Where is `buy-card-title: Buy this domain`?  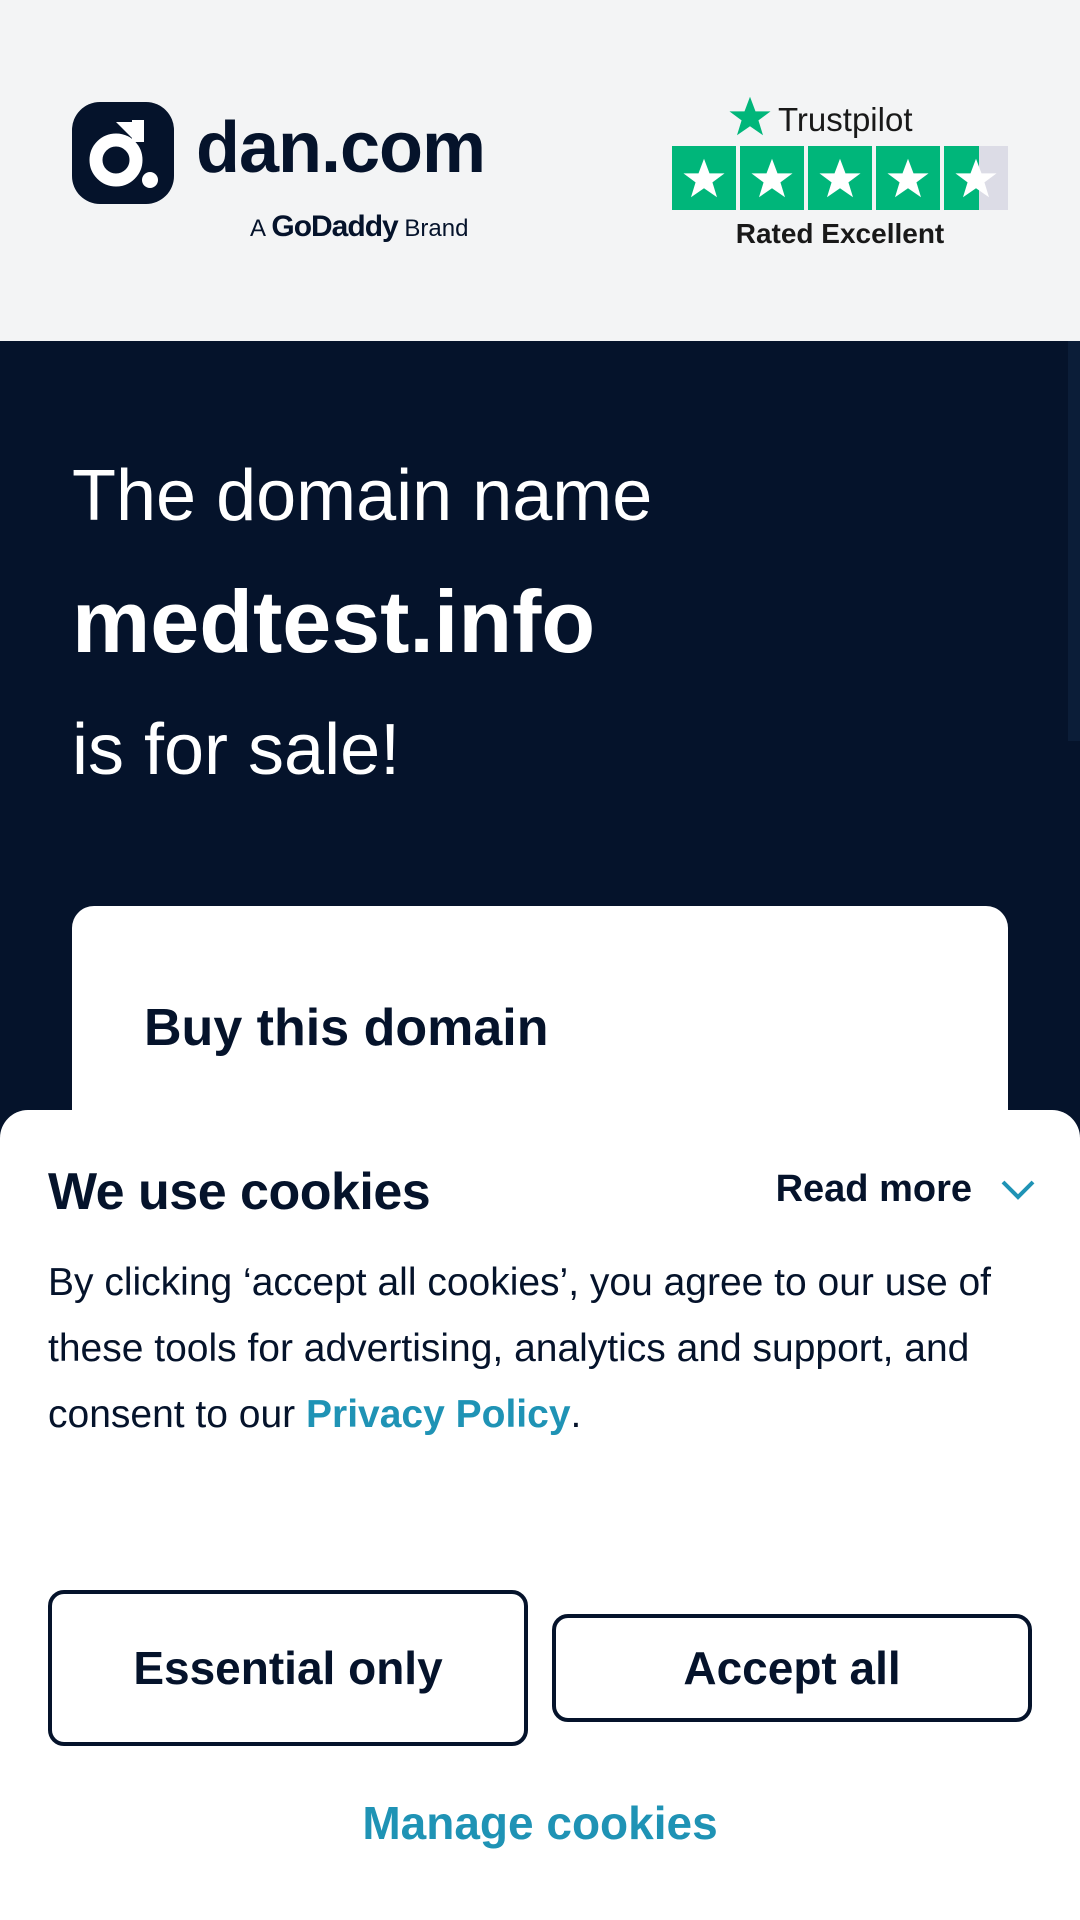 buy-card-title: Buy this domain is located at coordinates (346, 1028).